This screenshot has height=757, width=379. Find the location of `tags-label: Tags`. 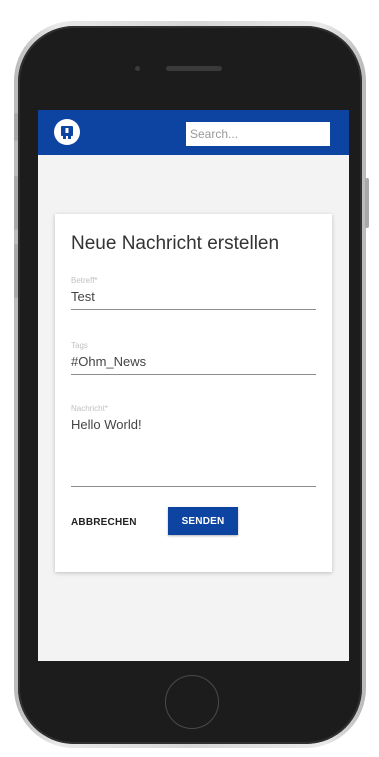

tags-label: Tags is located at coordinates (79, 345).